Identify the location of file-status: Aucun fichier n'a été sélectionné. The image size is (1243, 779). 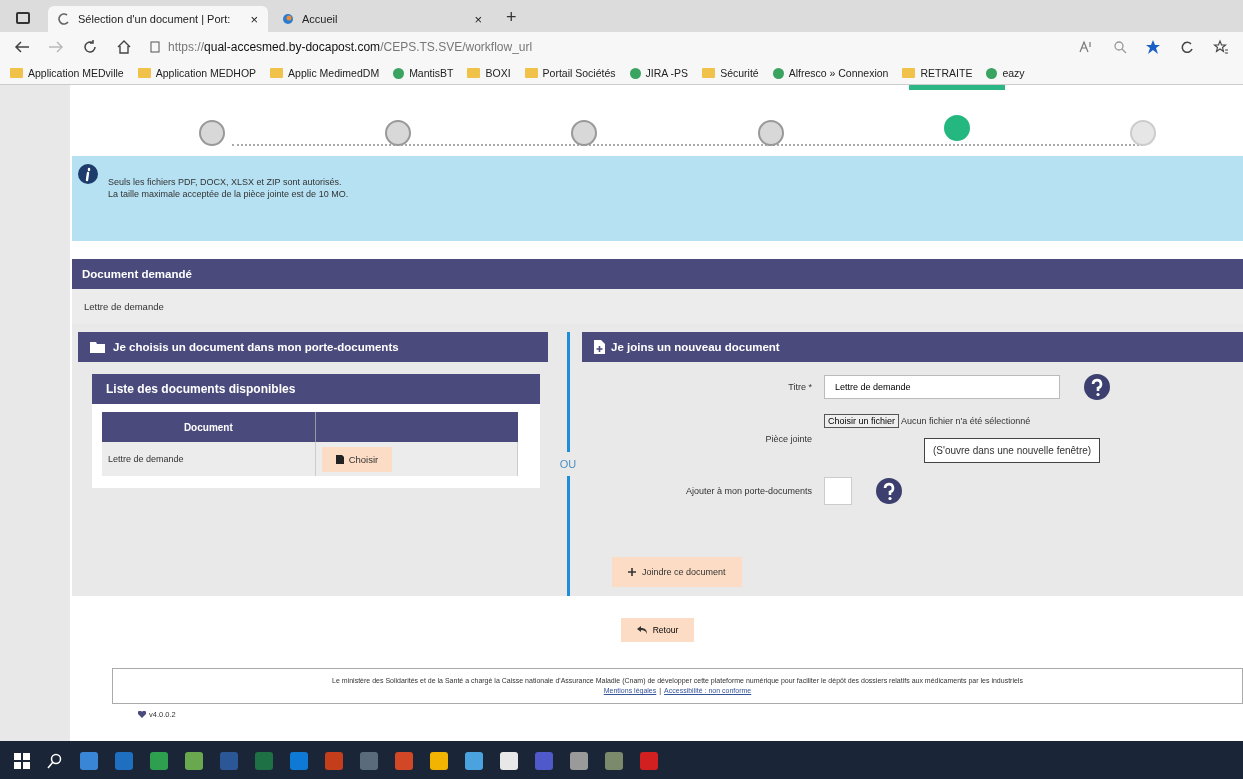
(966, 421).